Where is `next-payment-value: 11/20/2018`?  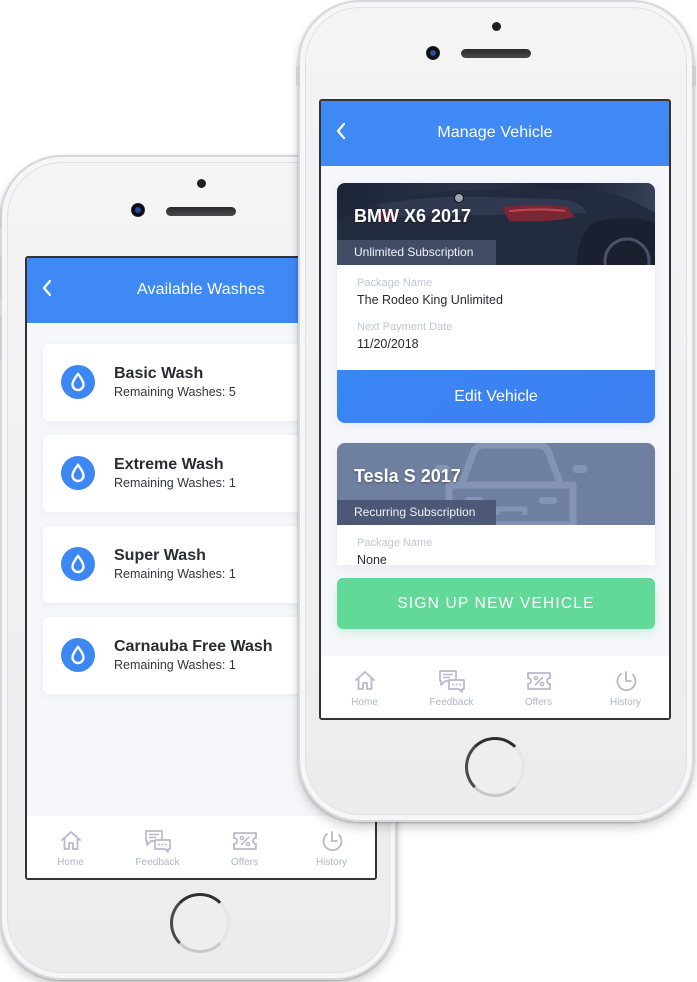
next-payment-value: 11/20/2018 is located at coordinates (388, 344).